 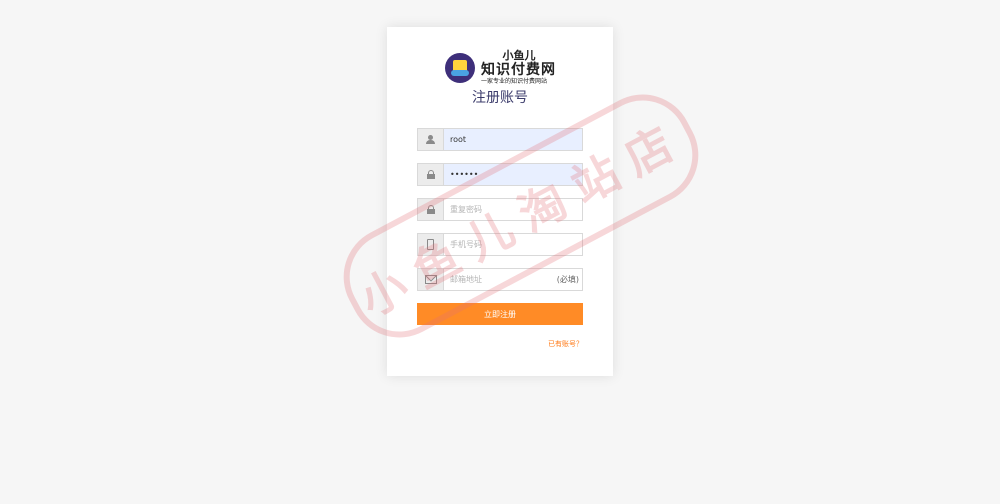 What do you see at coordinates (567, 279) in the screenshot?
I see `required-hint: (必填)` at bounding box center [567, 279].